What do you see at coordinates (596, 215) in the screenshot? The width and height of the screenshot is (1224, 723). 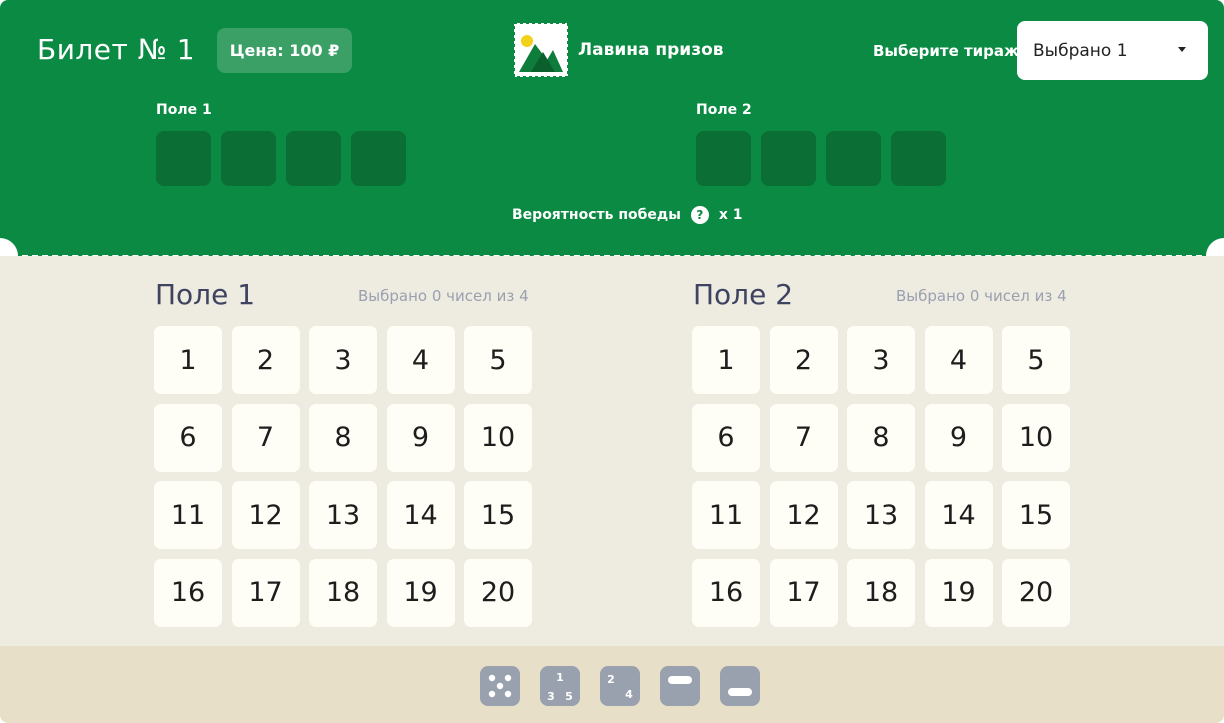 I see `win-probability-label: Вероятность победы` at bounding box center [596, 215].